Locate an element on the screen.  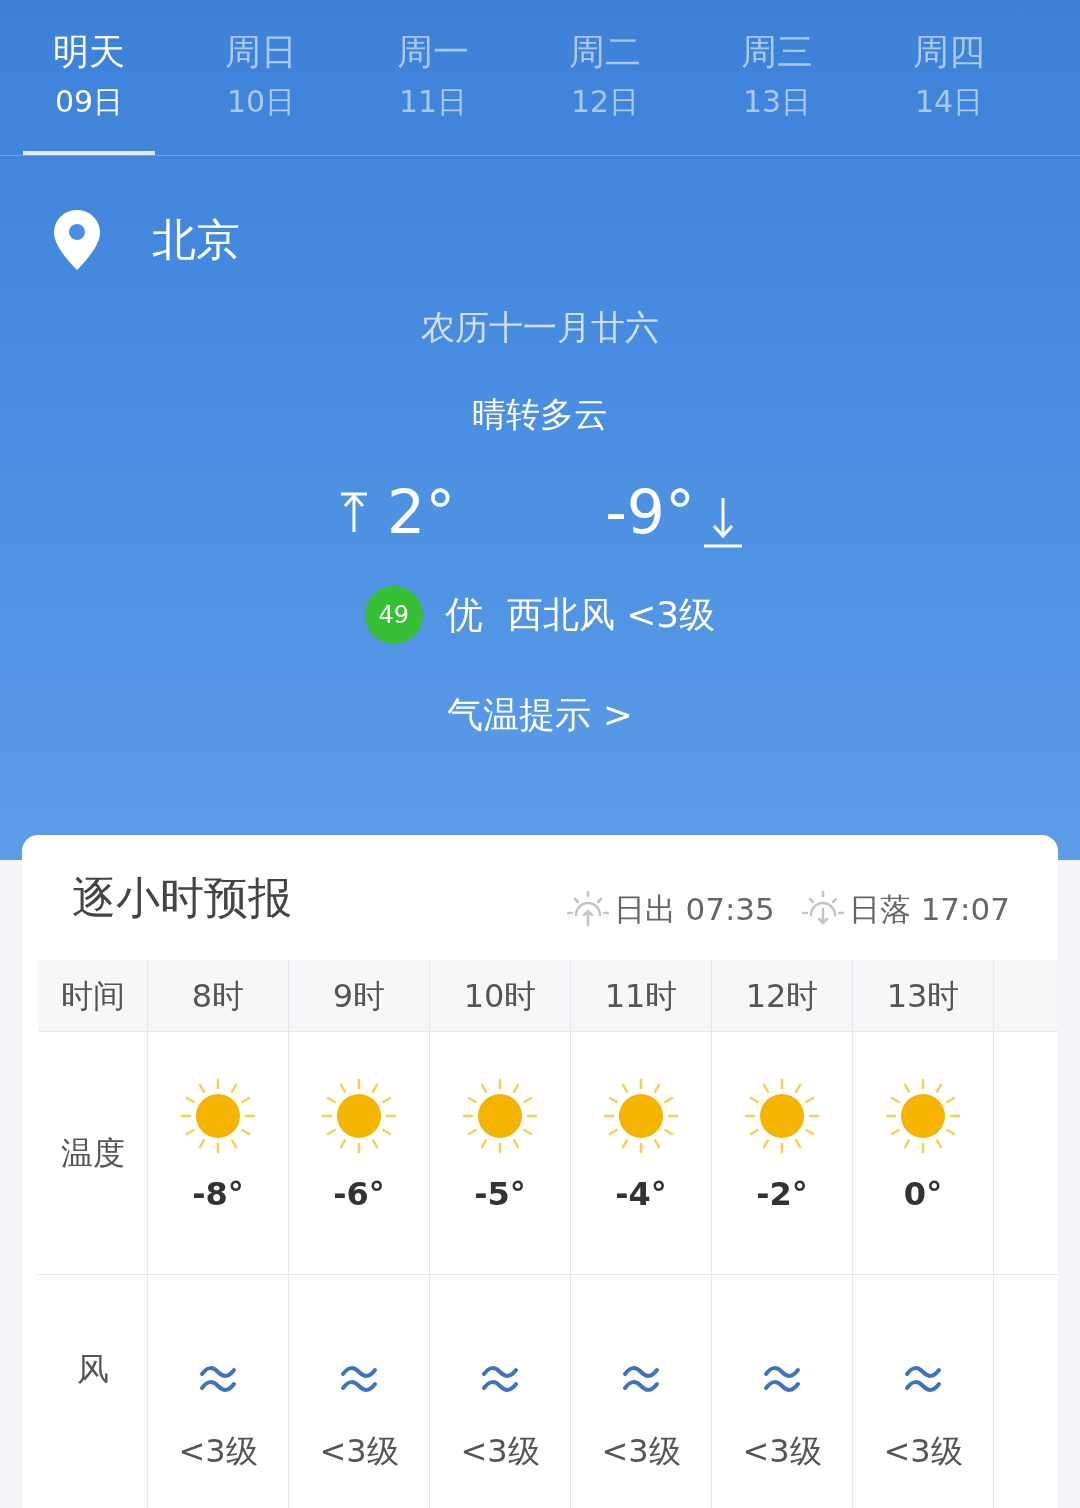
card-title: 逐小时预报 is located at coordinates (182, 898).